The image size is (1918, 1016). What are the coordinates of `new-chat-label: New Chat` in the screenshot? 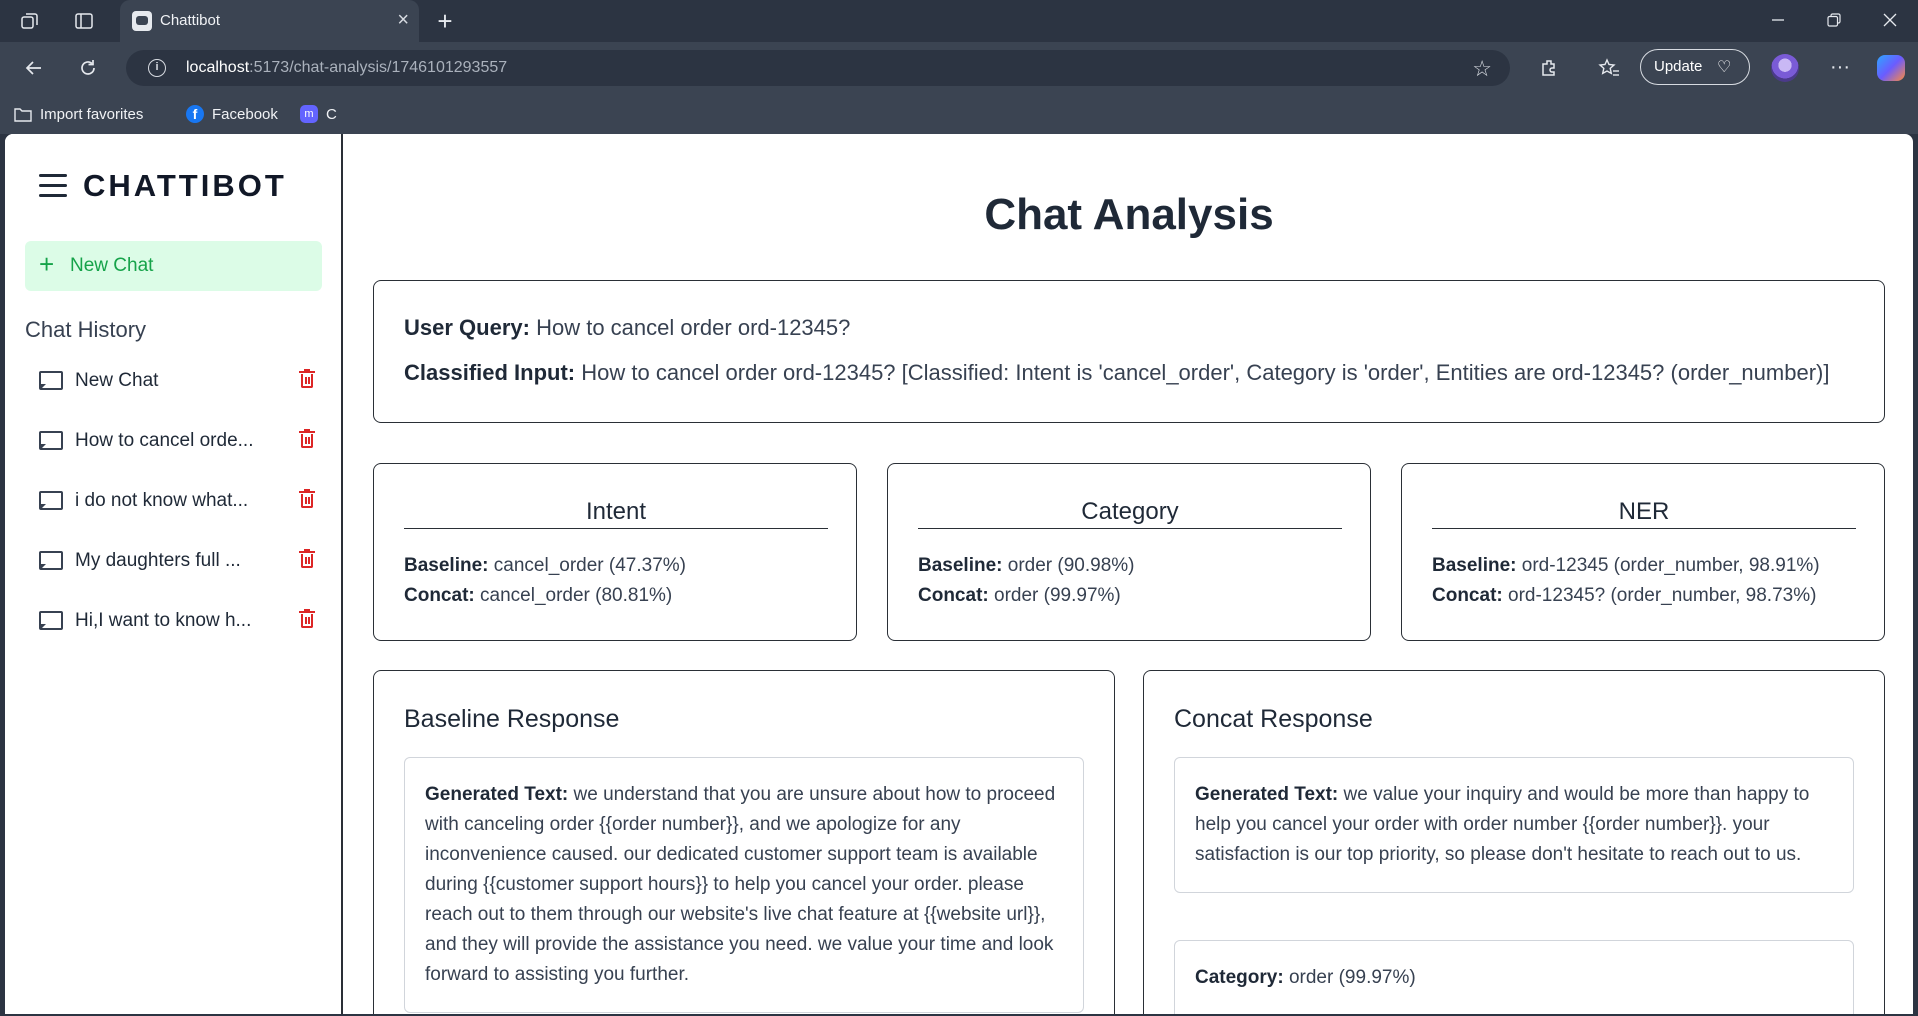 It's located at (112, 265).